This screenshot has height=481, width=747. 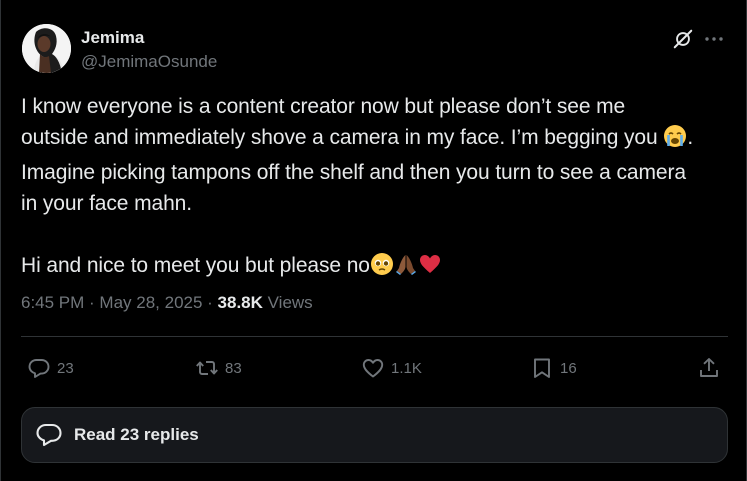 I want to click on divider, so click(x=374, y=336).